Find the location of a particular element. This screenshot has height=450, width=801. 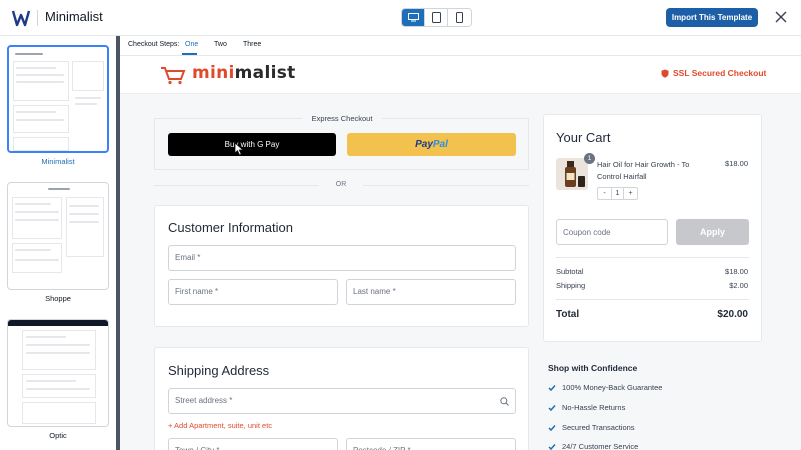

checkout-steps-bar: Checkout Steps: One Two Three is located at coordinates (460, 46).